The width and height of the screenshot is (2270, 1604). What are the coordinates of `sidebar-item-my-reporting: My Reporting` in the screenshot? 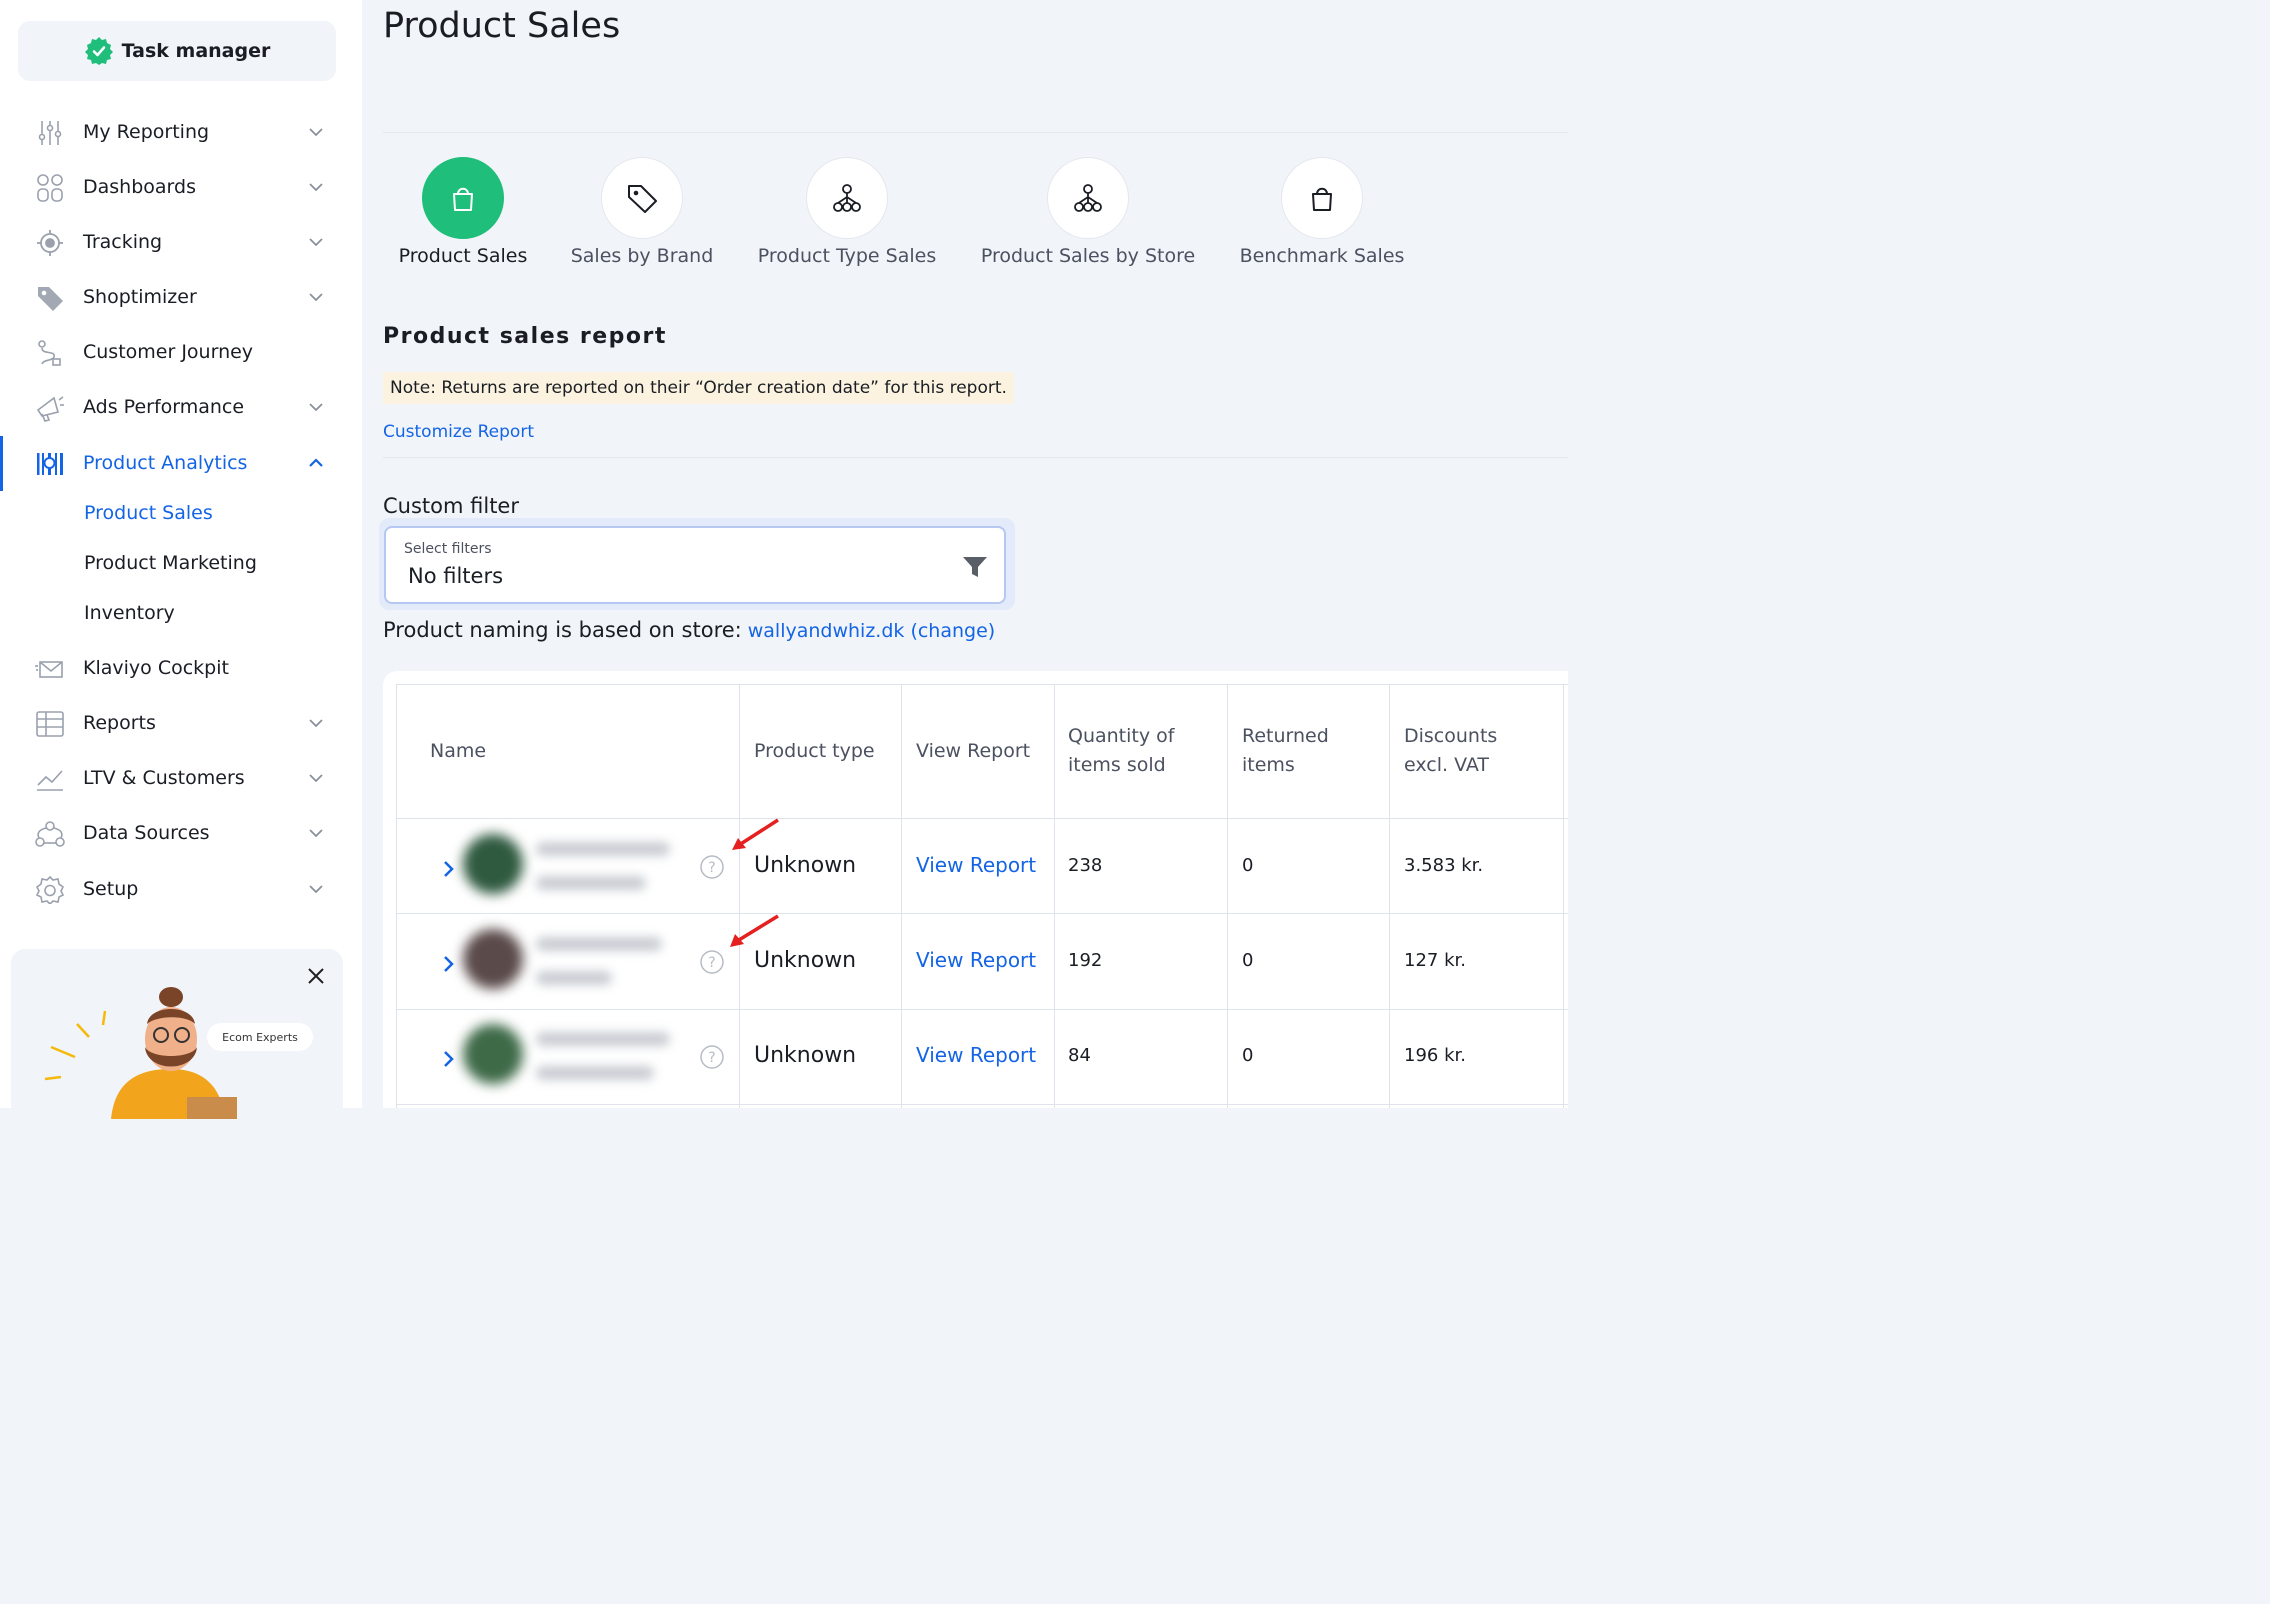 It's located at (181, 132).